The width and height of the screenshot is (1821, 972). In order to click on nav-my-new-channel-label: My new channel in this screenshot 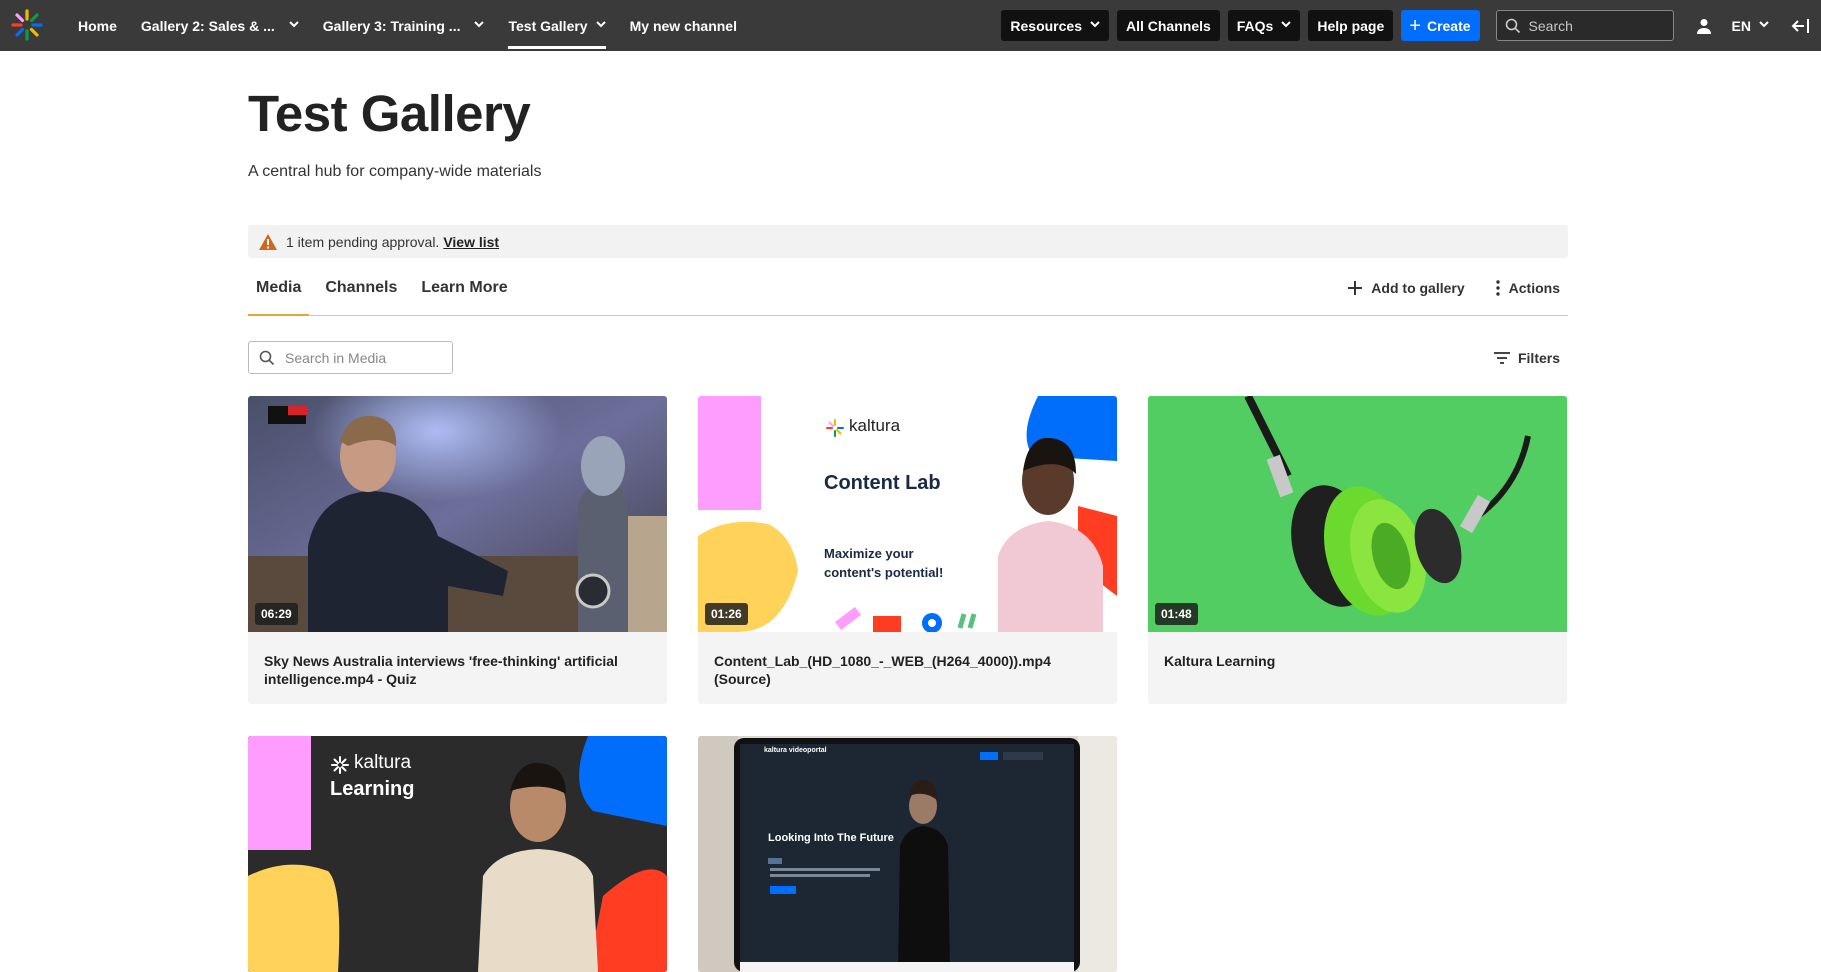, I will do `click(683, 25)`.